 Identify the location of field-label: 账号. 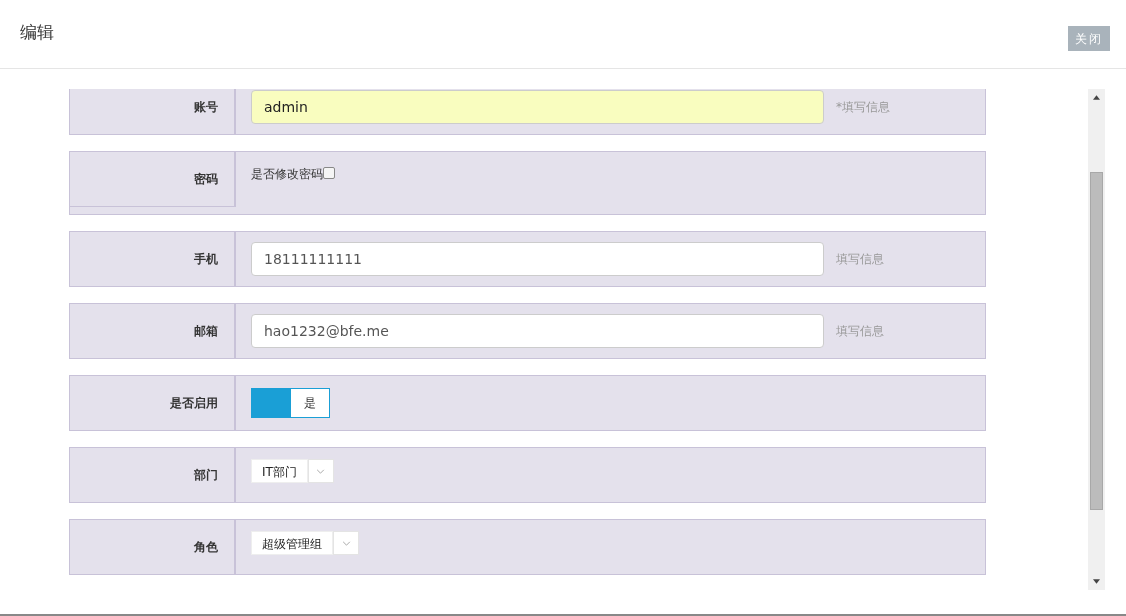
(206, 107).